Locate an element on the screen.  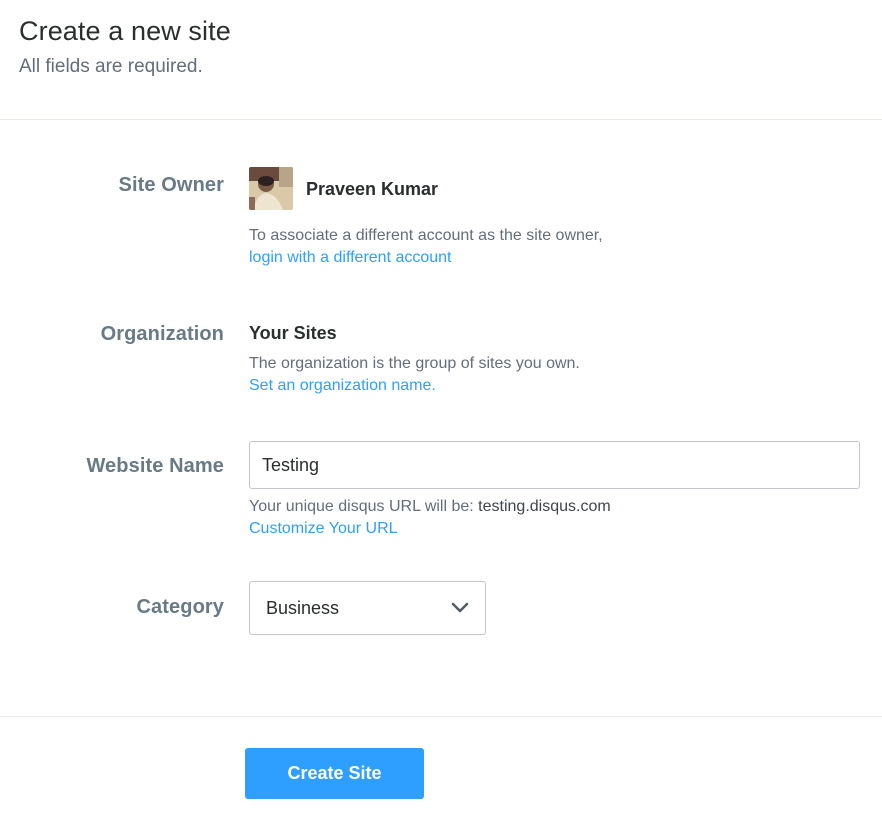
set-organization-name-link: Set an organization name. is located at coordinates (342, 386).